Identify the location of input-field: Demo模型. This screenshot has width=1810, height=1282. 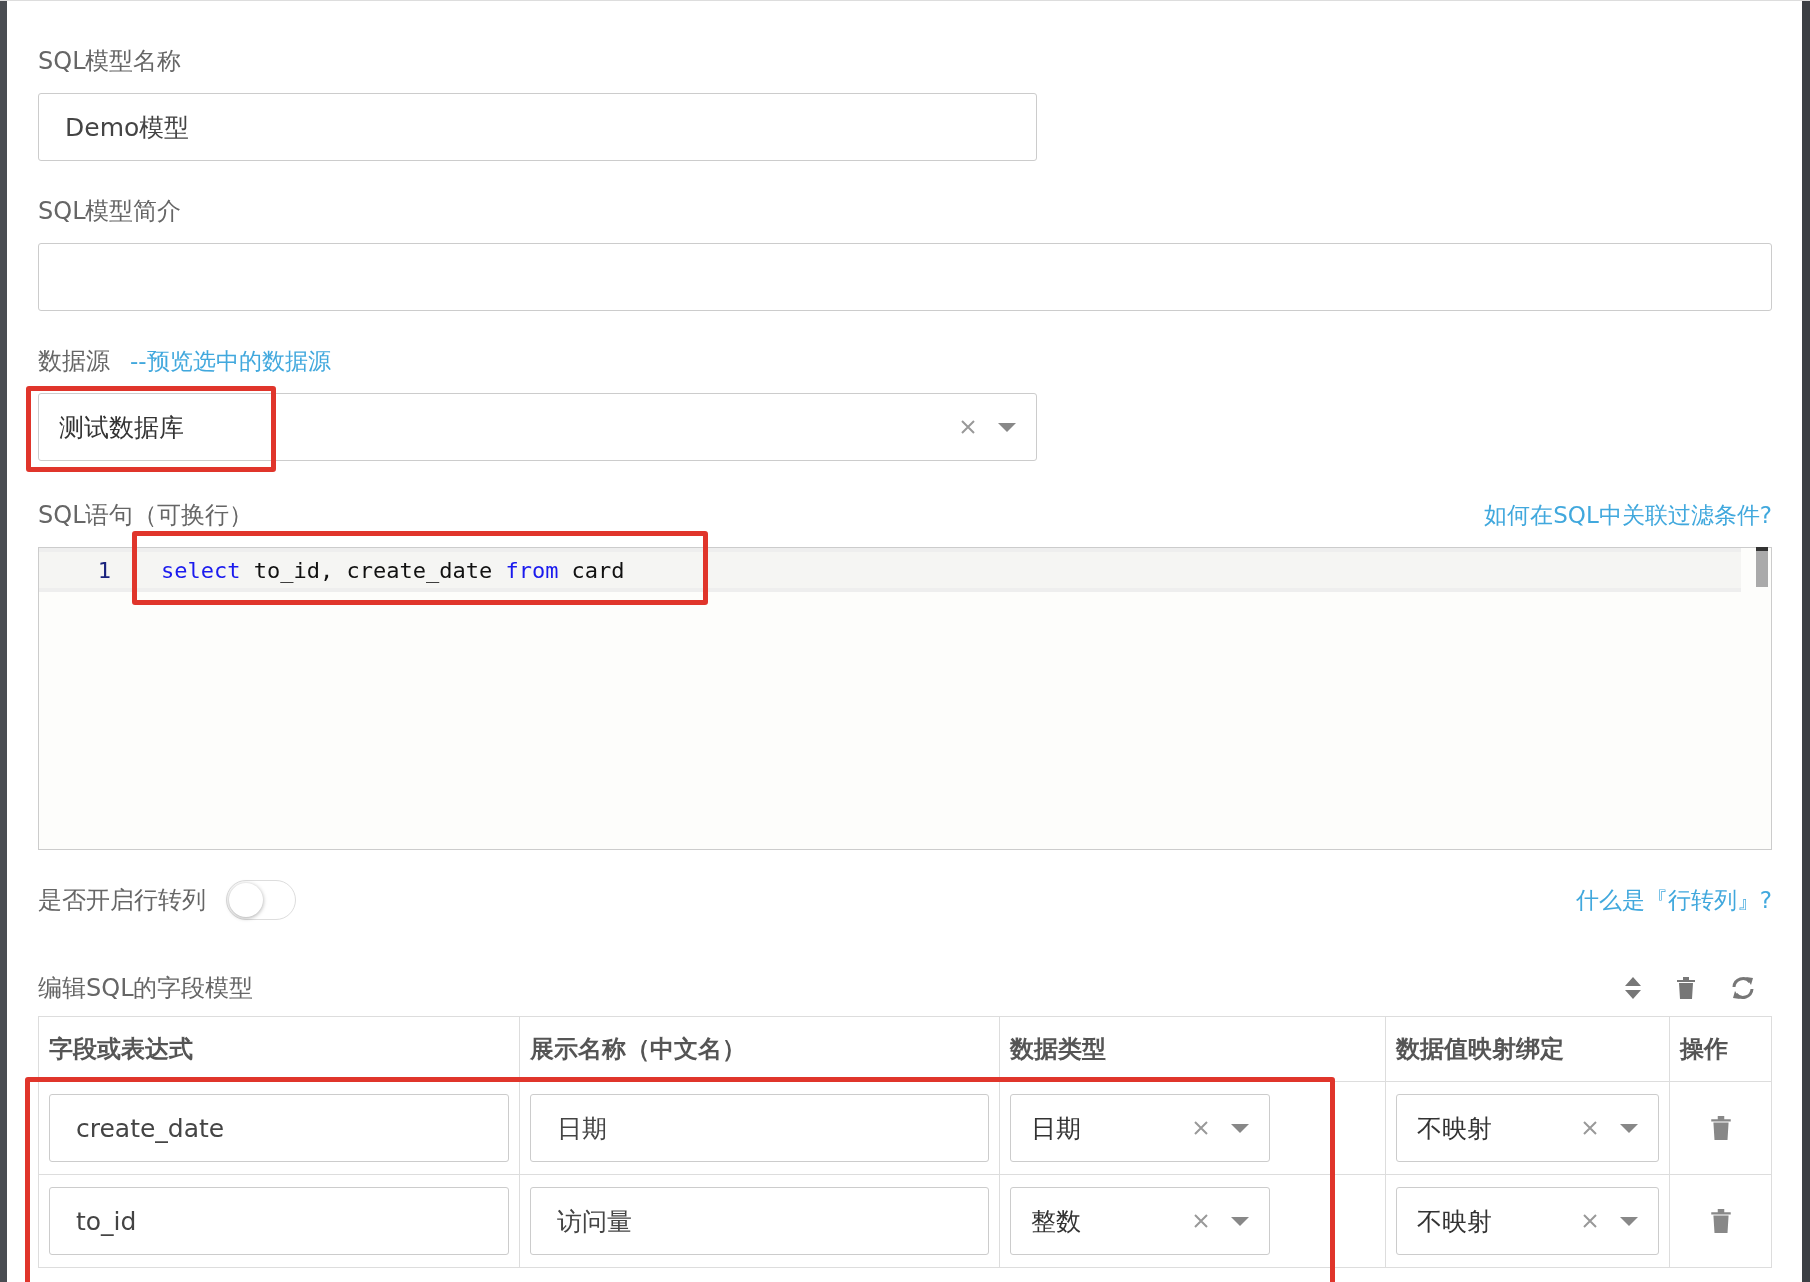
(537, 127).